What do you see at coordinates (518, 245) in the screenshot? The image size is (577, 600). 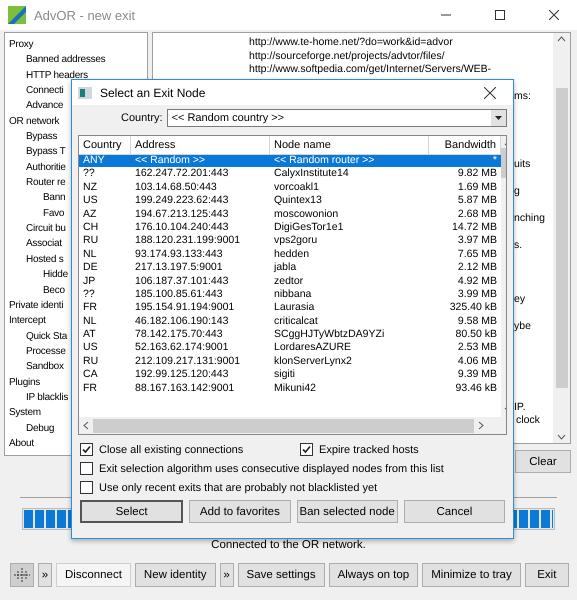 I see `log-line: s.` at bounding box center [518, 245].